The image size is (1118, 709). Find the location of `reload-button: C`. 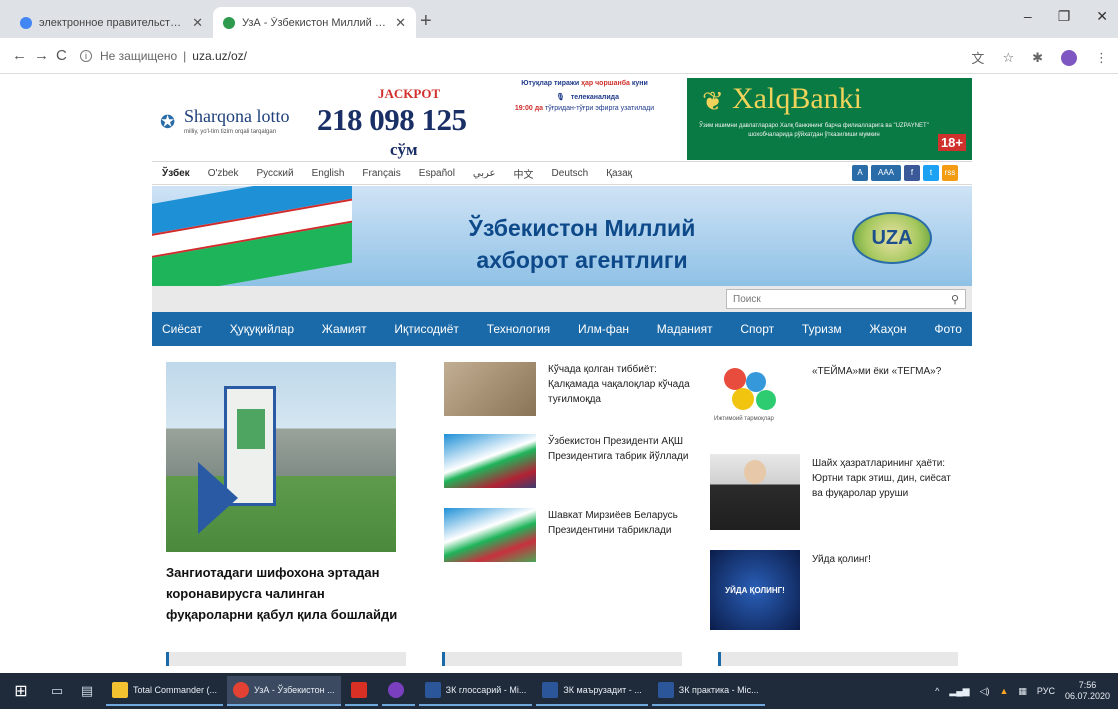

reload-button: C is located at coordinates (61, 55).